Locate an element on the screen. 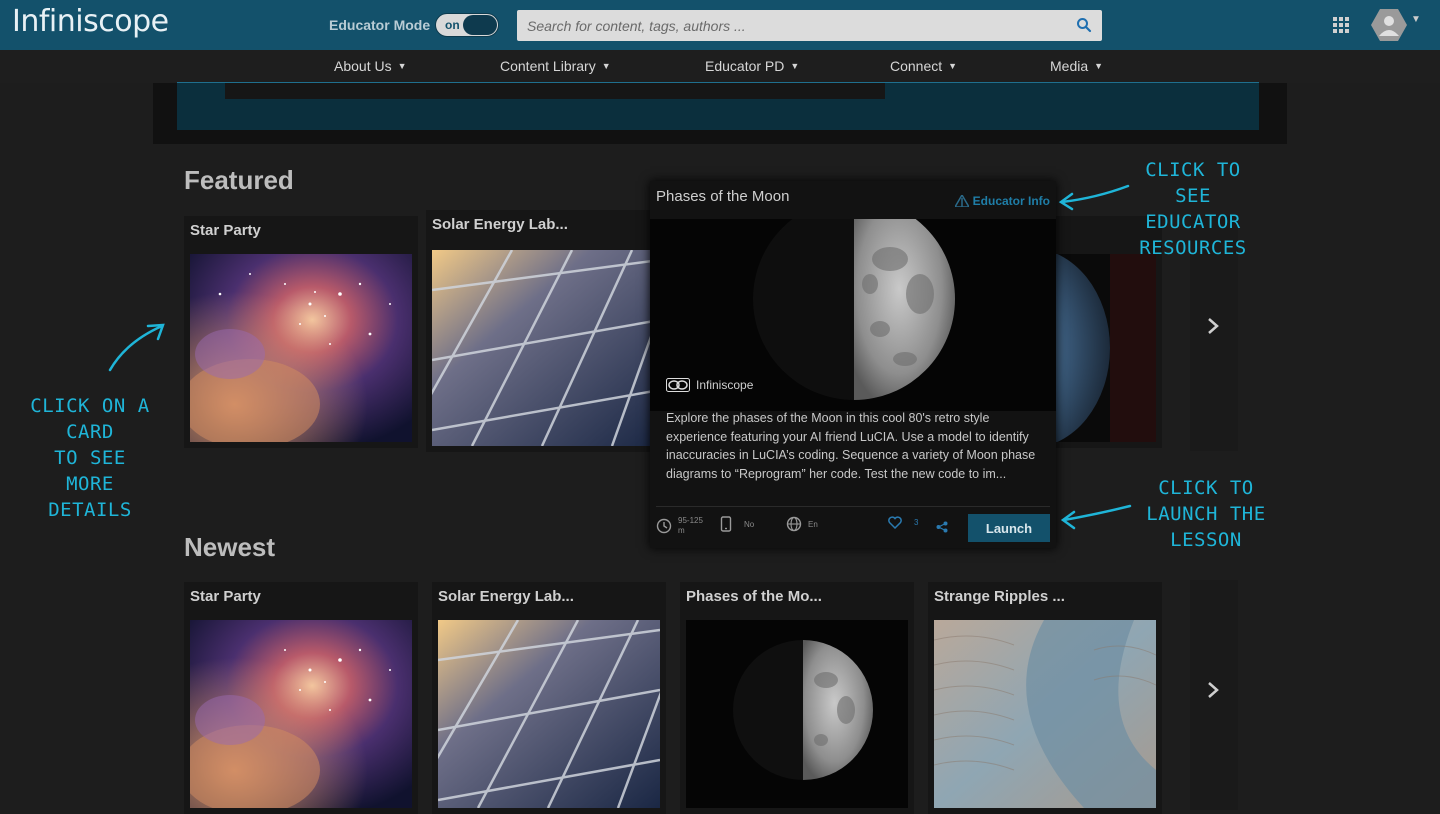 The image size is (1440, 814). nav-connect: Connect ▼ is located at coordinates (923, 66).